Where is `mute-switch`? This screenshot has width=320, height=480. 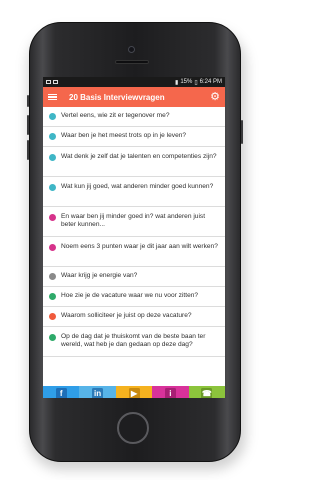
mute-switch is located at coordinates (28, 101).